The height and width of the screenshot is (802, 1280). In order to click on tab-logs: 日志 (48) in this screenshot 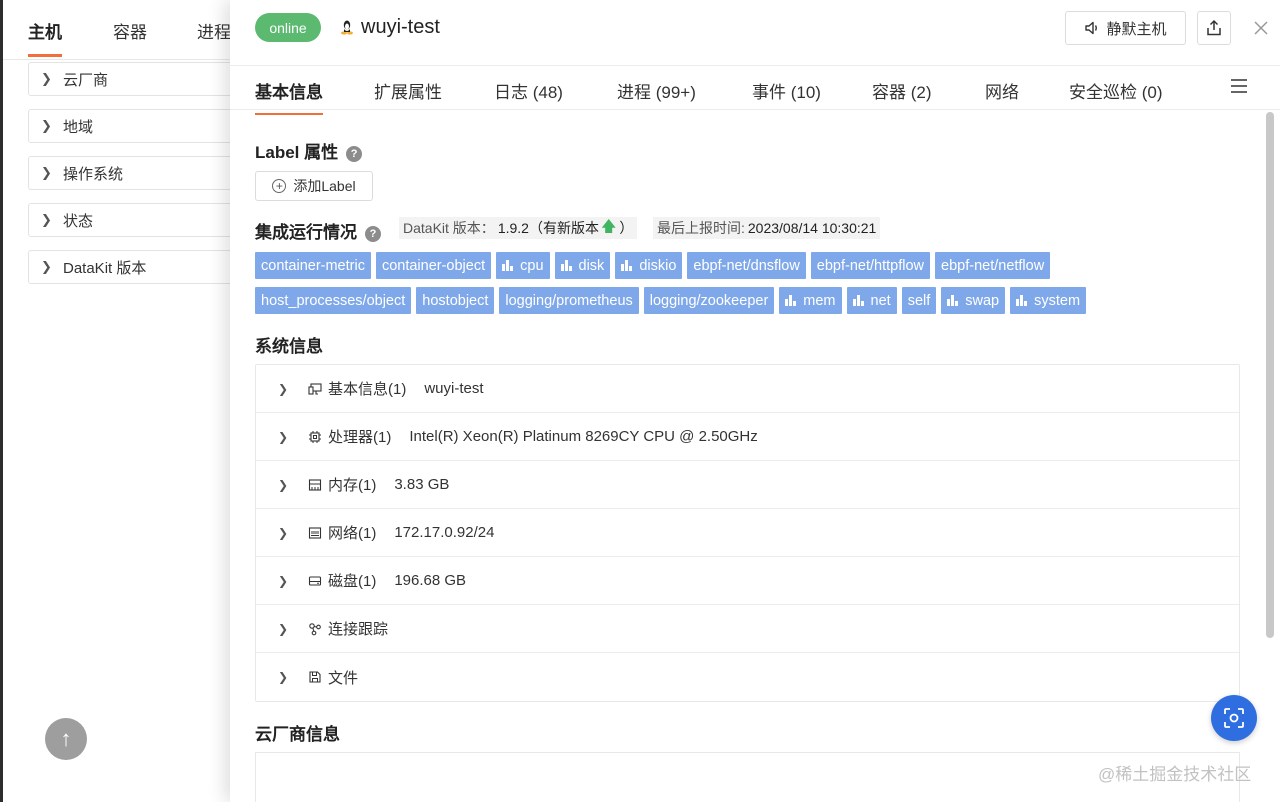, I will do `click(528, 90)`.